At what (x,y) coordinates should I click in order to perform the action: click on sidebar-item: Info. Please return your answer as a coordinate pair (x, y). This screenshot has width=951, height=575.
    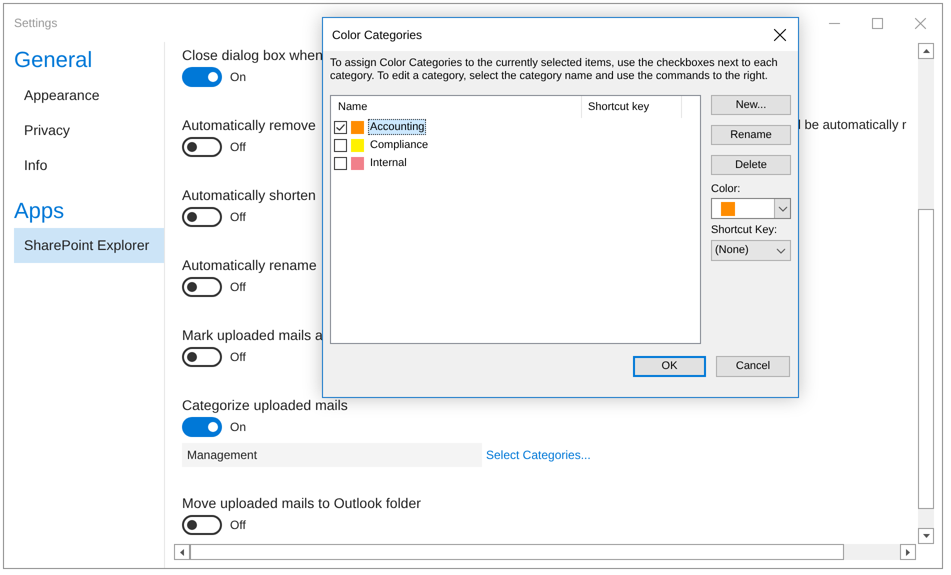
    Looking at the image, I should click on (89, 165).